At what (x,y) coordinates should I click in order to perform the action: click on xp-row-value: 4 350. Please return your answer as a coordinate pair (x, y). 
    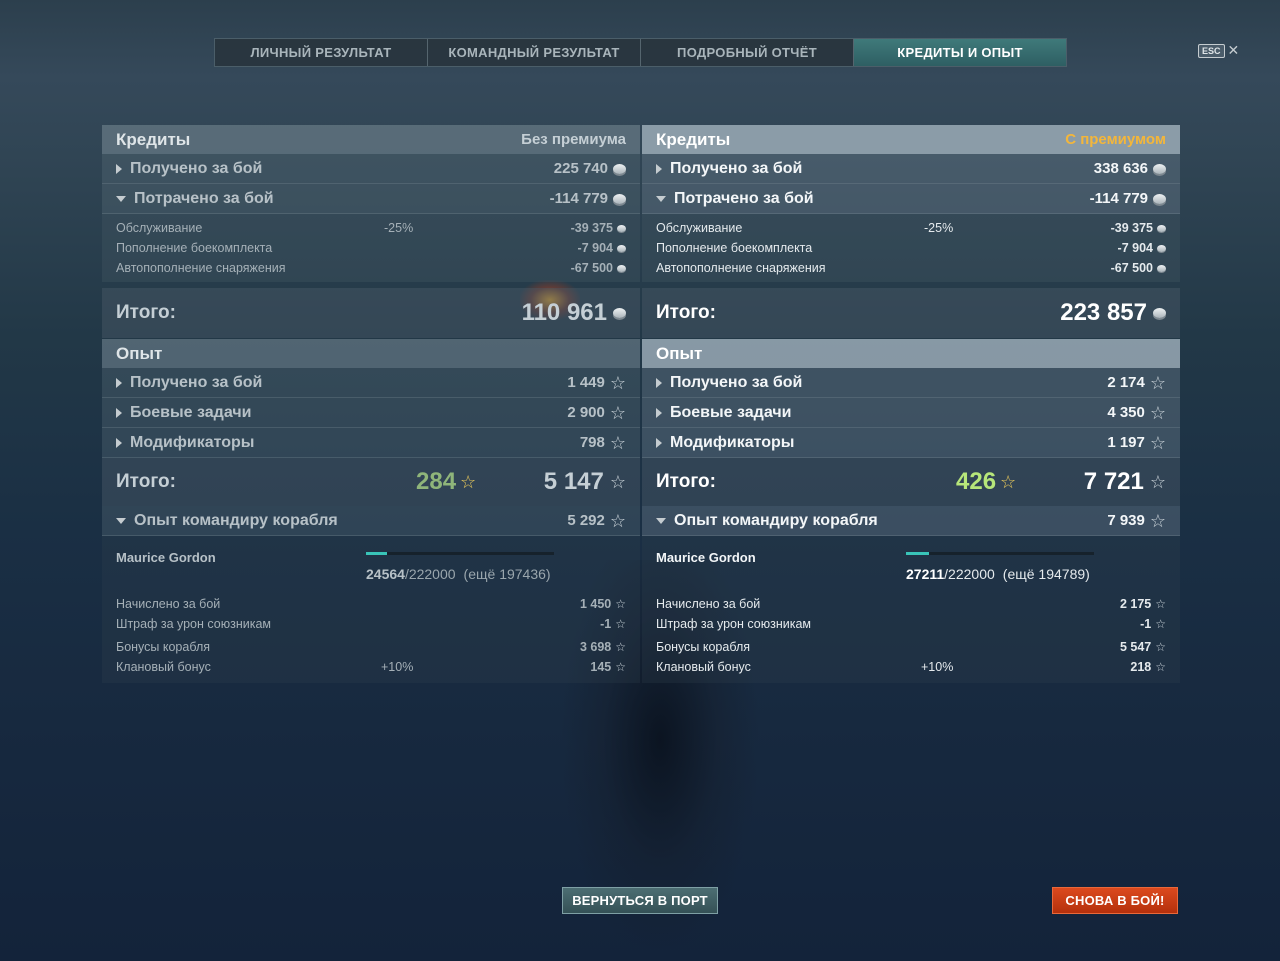
    Looking at the image, I should click on (1126, 412).